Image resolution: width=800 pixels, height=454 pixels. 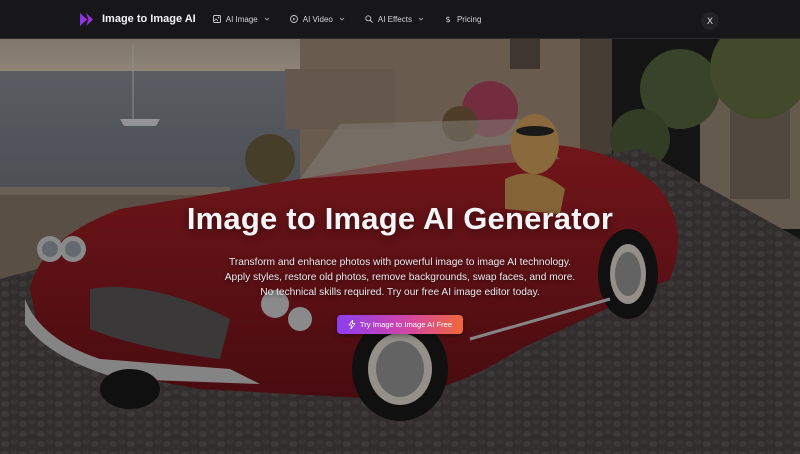 I want to click on dollar-icon: $, so click(x=448, y=19).